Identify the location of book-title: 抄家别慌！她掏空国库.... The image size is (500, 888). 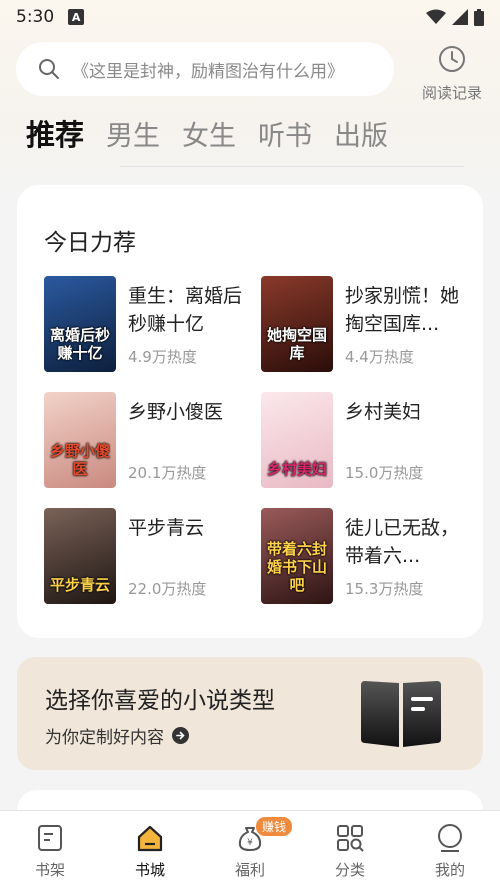
(402, 310).